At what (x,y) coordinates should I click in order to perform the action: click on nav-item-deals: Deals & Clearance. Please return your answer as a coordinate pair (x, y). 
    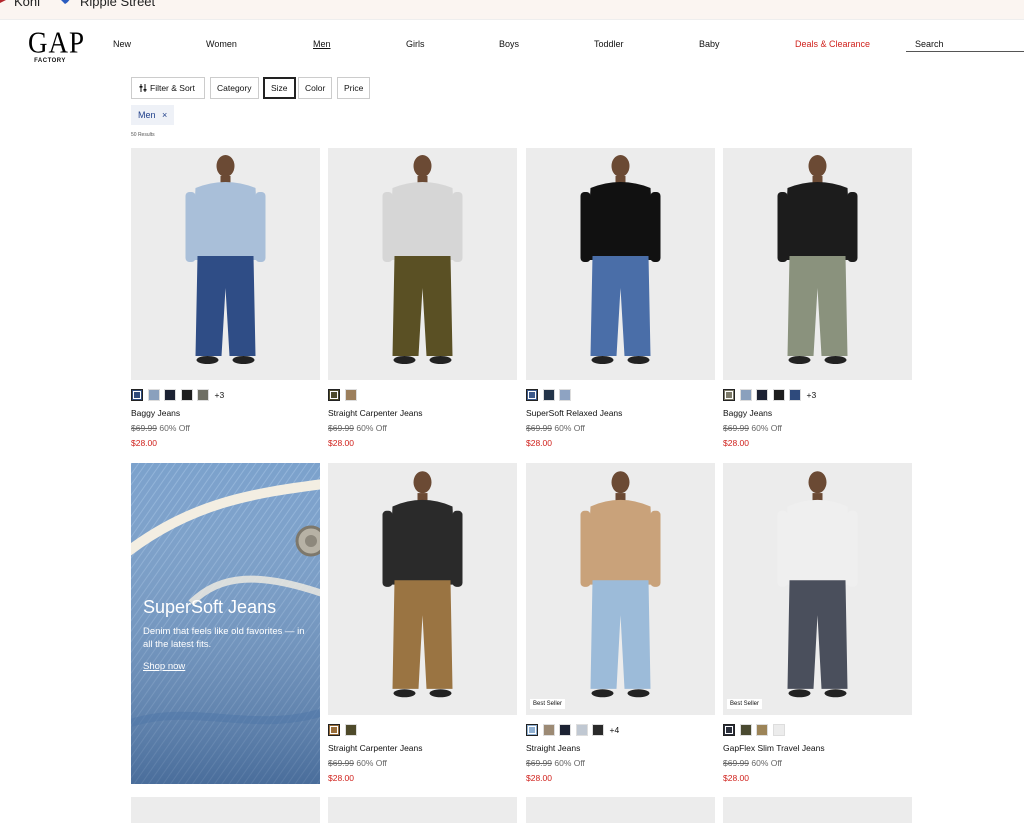
    Looking at the image, I should click on (832, 44).